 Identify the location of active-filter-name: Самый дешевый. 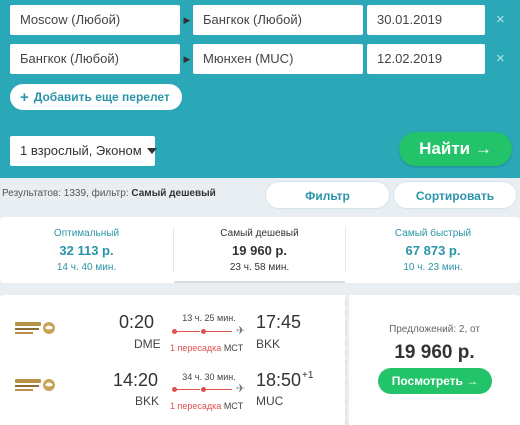
(173, 193).